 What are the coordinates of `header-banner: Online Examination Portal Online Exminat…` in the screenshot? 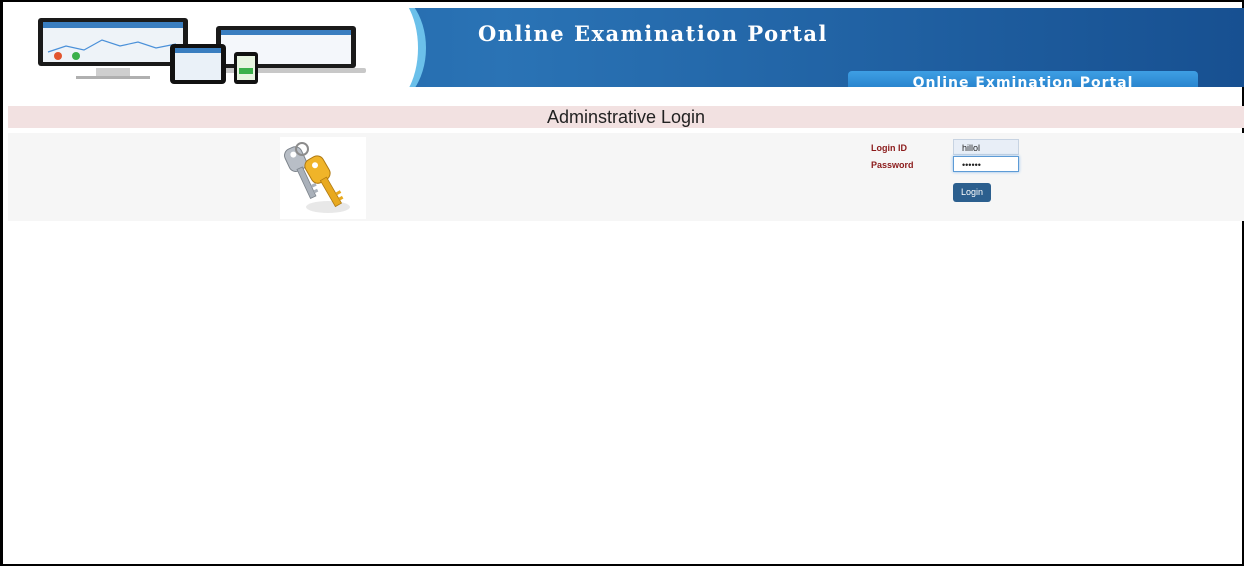 It's located at (626, 47).